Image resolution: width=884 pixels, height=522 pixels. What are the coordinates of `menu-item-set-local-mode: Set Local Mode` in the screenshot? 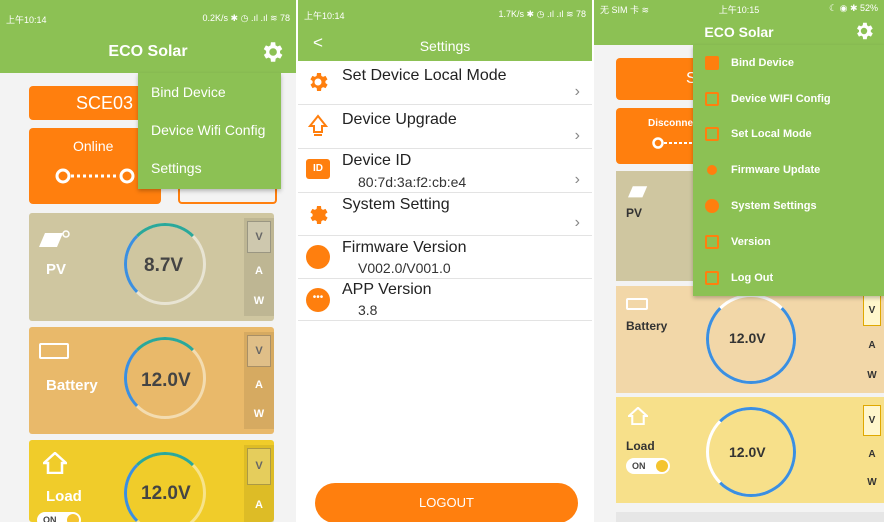 It's located at (788, 135).